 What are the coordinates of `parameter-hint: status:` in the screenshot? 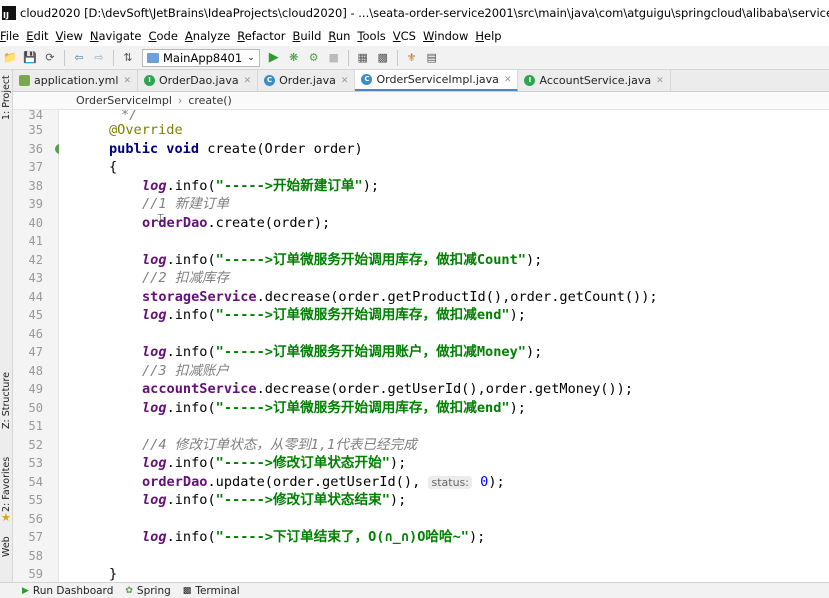 It's located at (450, 482).